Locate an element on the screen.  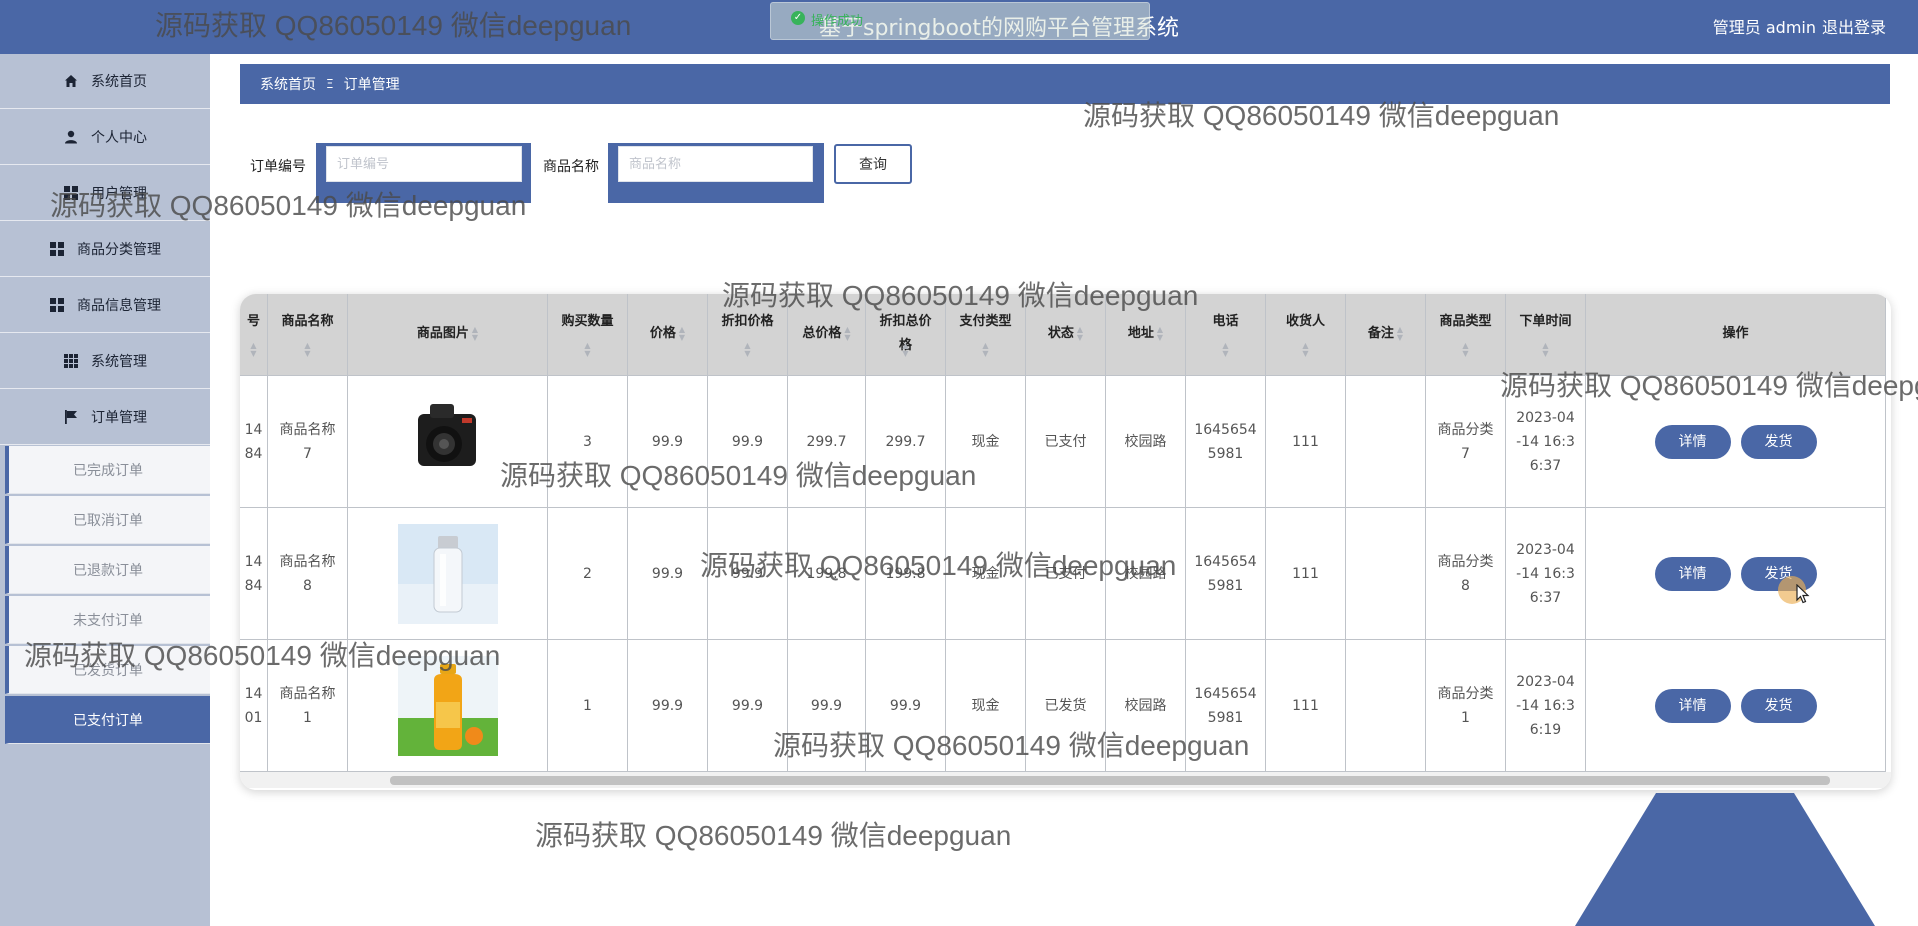
column-header-label: 收货人 is located at coordinates (1305, 321).